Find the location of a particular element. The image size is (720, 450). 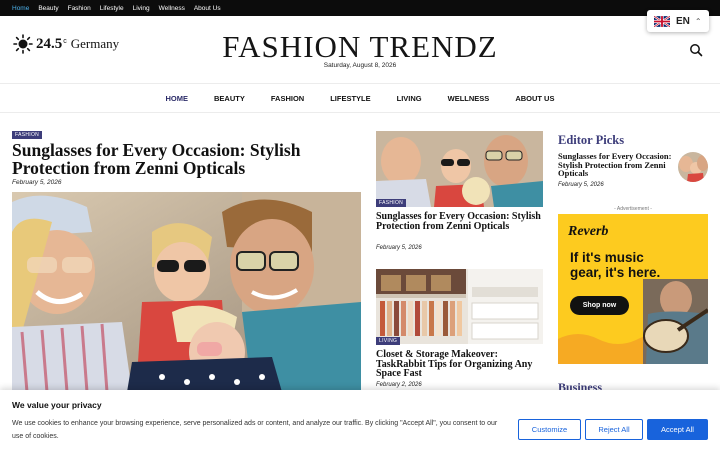

top-link-about: About Us is located at coordinates (207, 8).